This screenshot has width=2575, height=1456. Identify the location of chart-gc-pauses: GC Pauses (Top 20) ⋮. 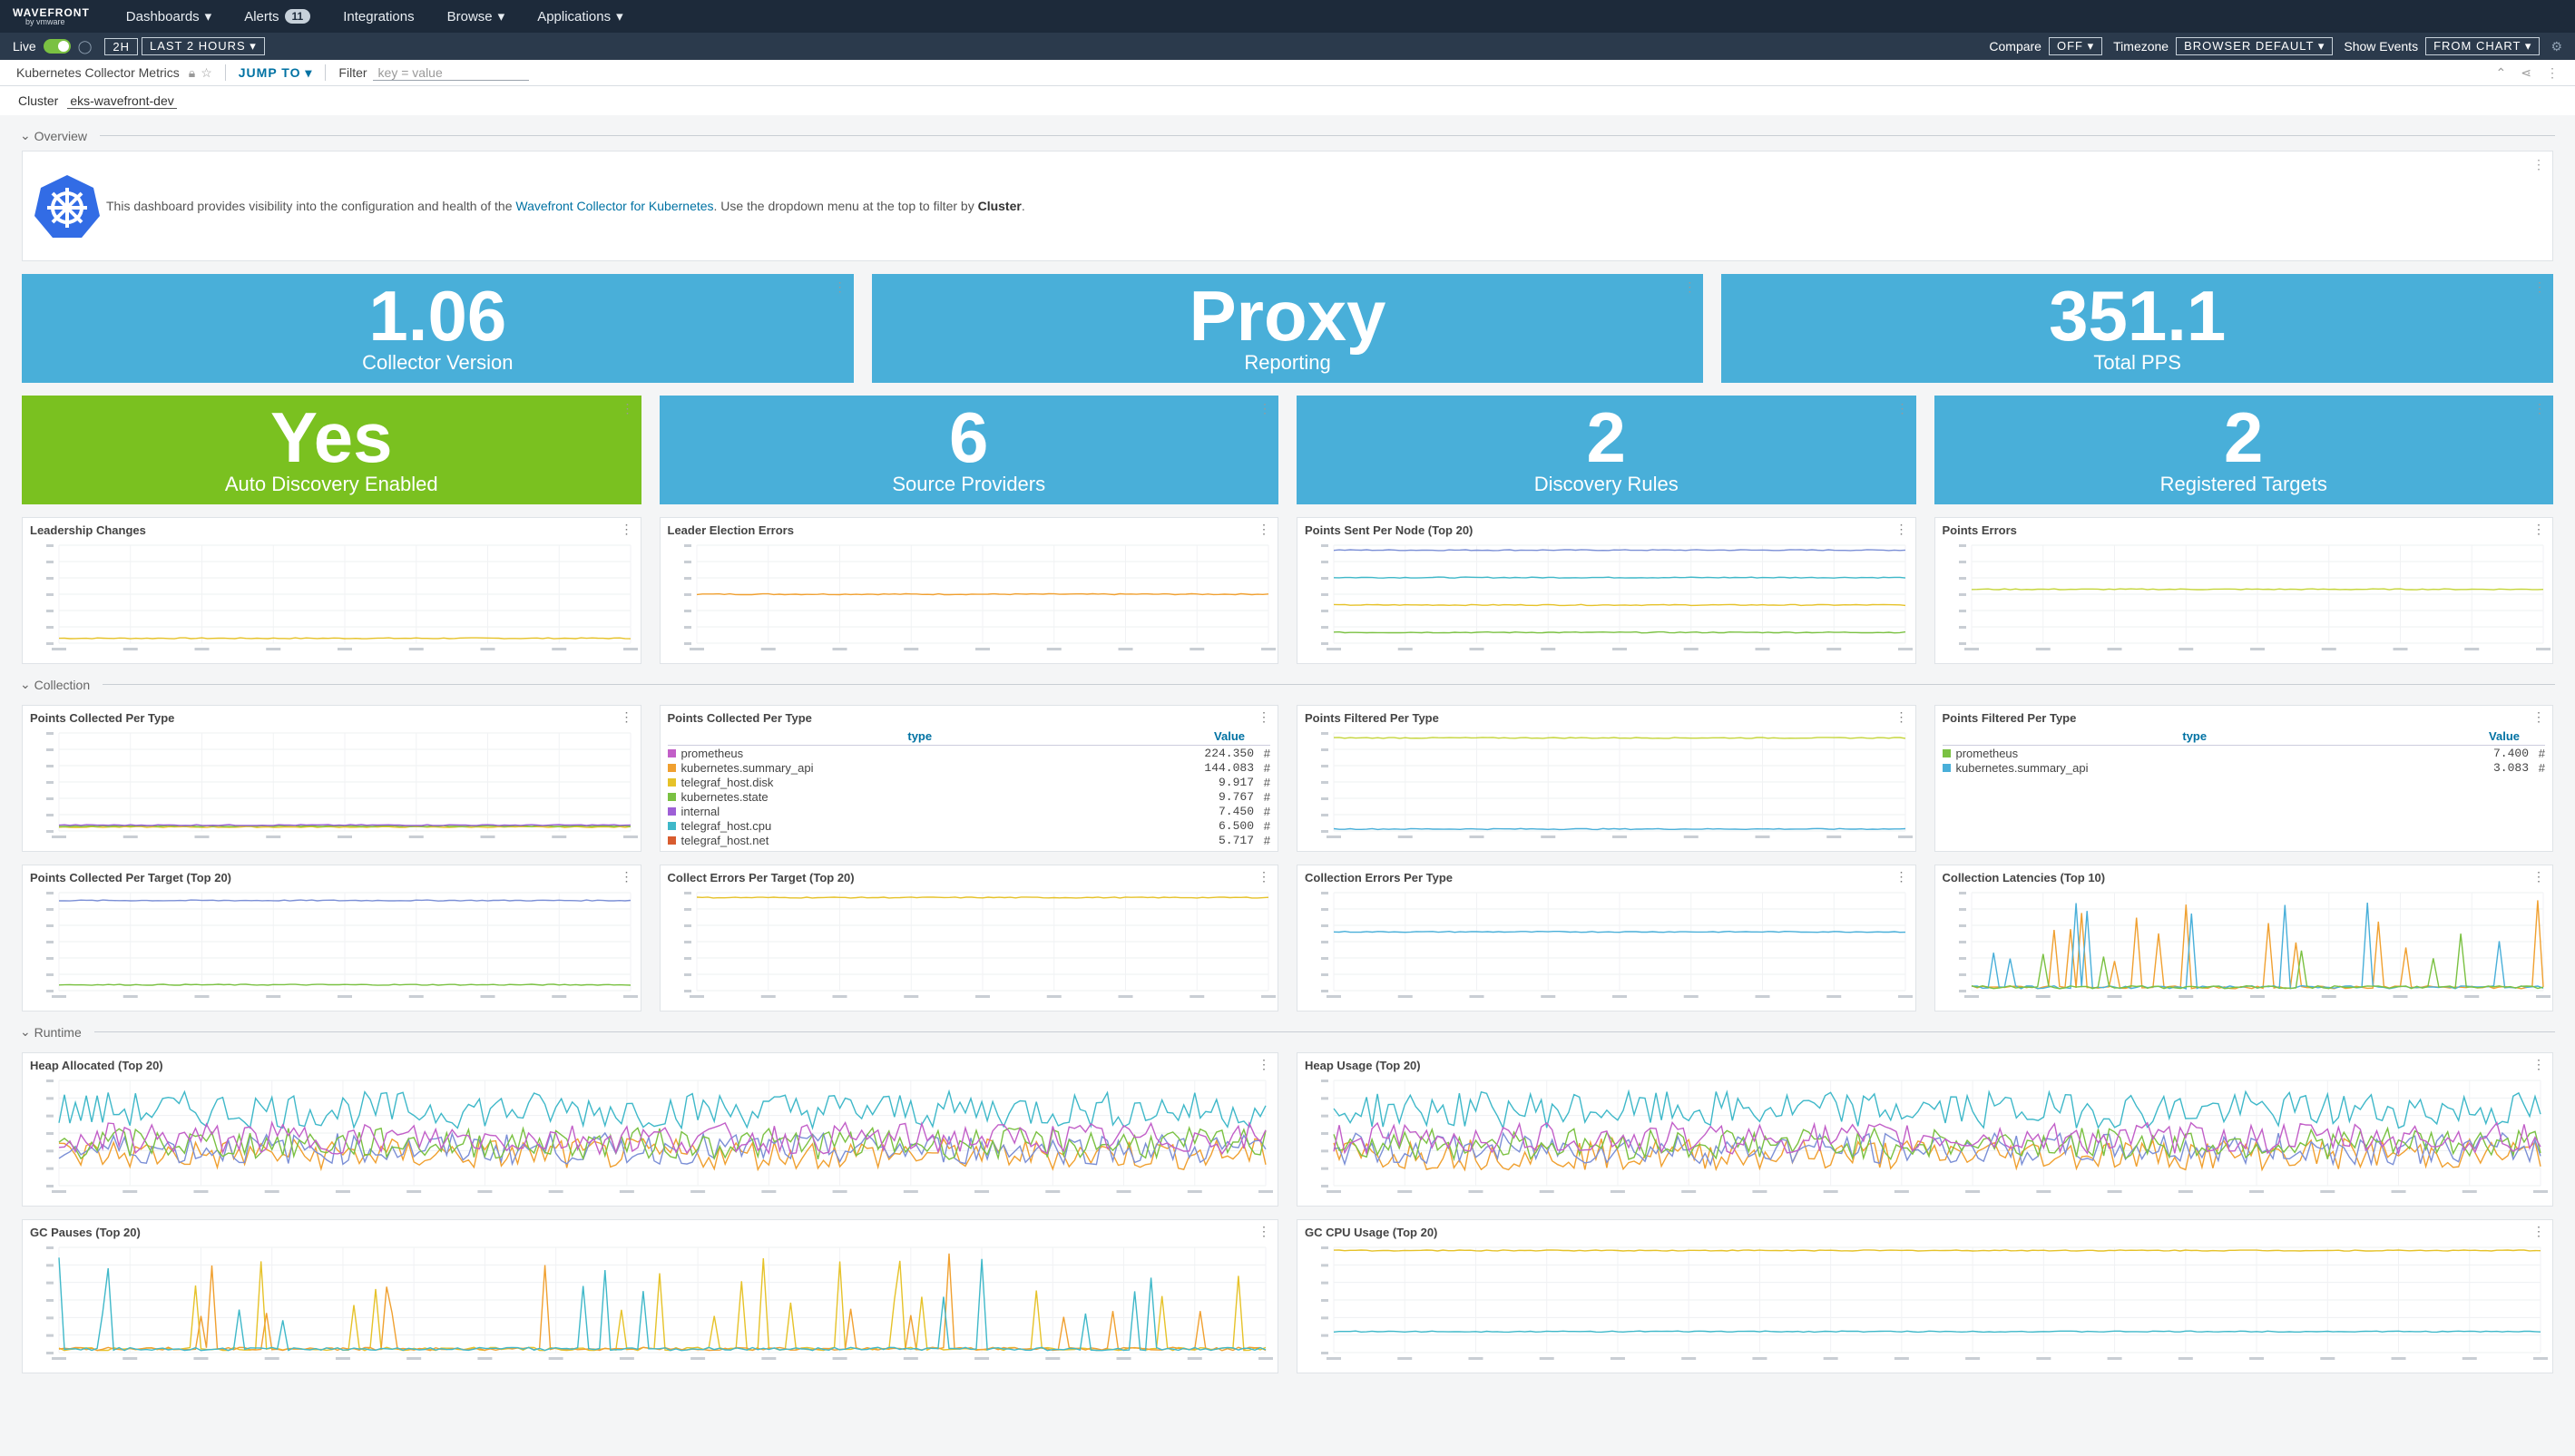
(650, 1296).